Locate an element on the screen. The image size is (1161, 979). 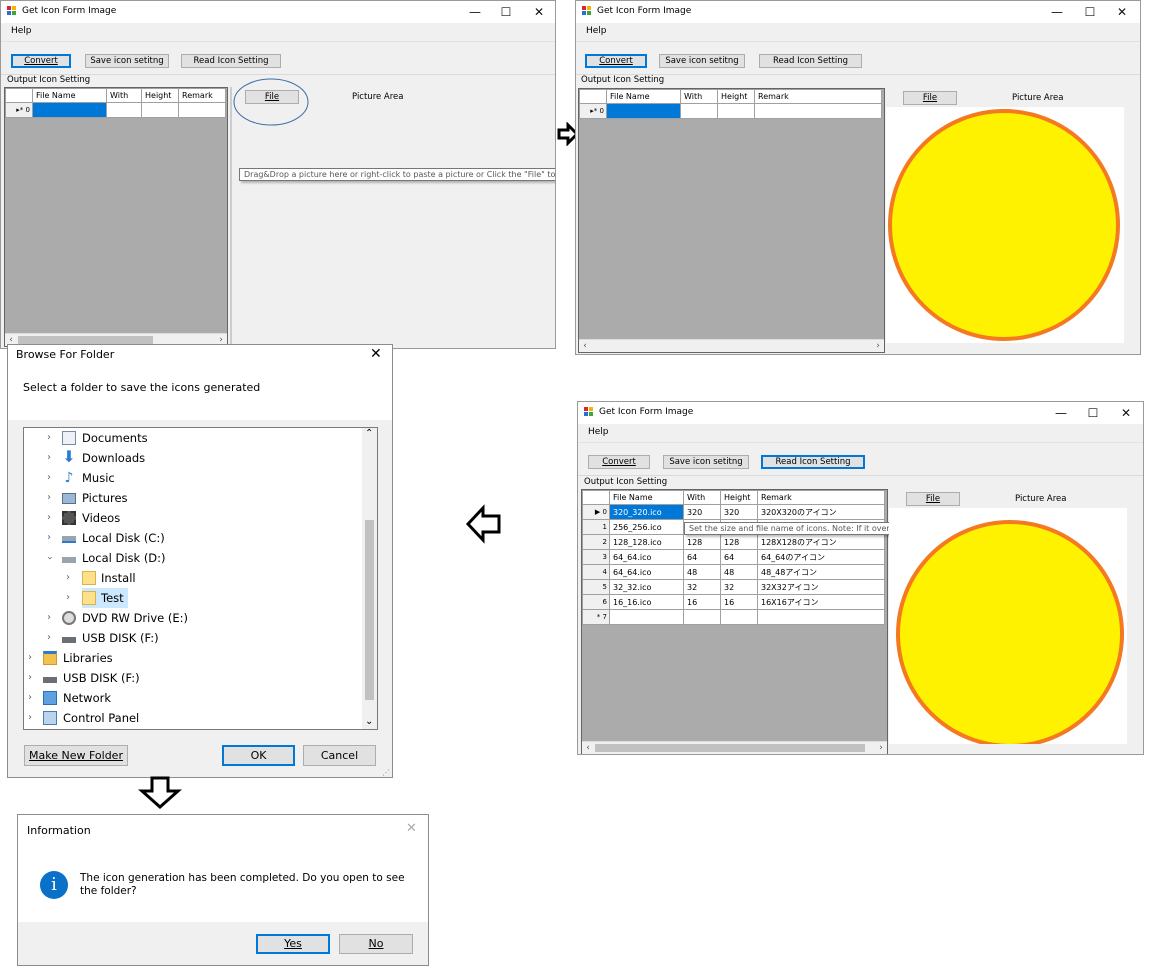
tree-item-network: › Network is located at coordinates (193, 698).